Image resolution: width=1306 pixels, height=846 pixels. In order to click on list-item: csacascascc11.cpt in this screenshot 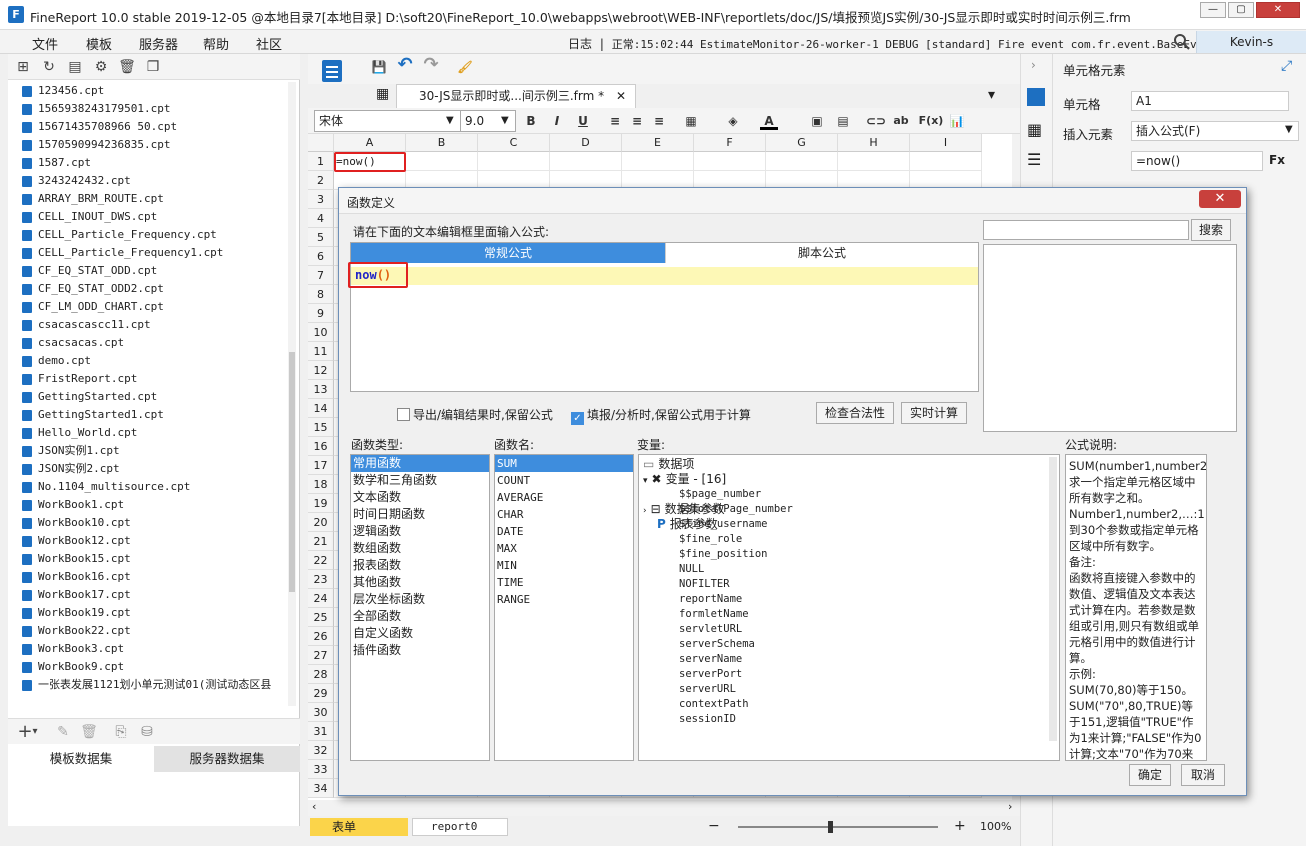, I will do `click(153, 325)`.